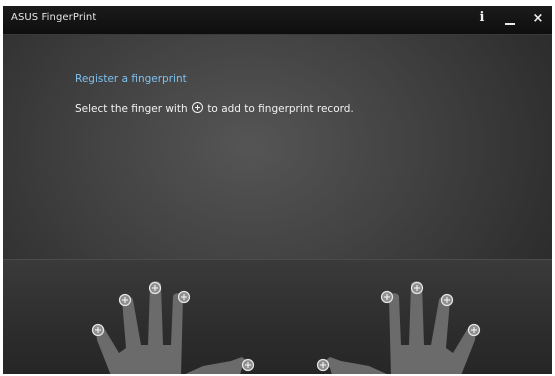  I want to click on right-middle-add-button, so click(417, 288).